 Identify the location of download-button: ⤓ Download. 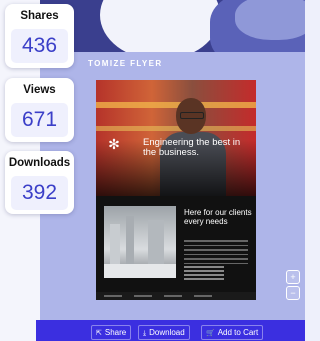
(164, 332).